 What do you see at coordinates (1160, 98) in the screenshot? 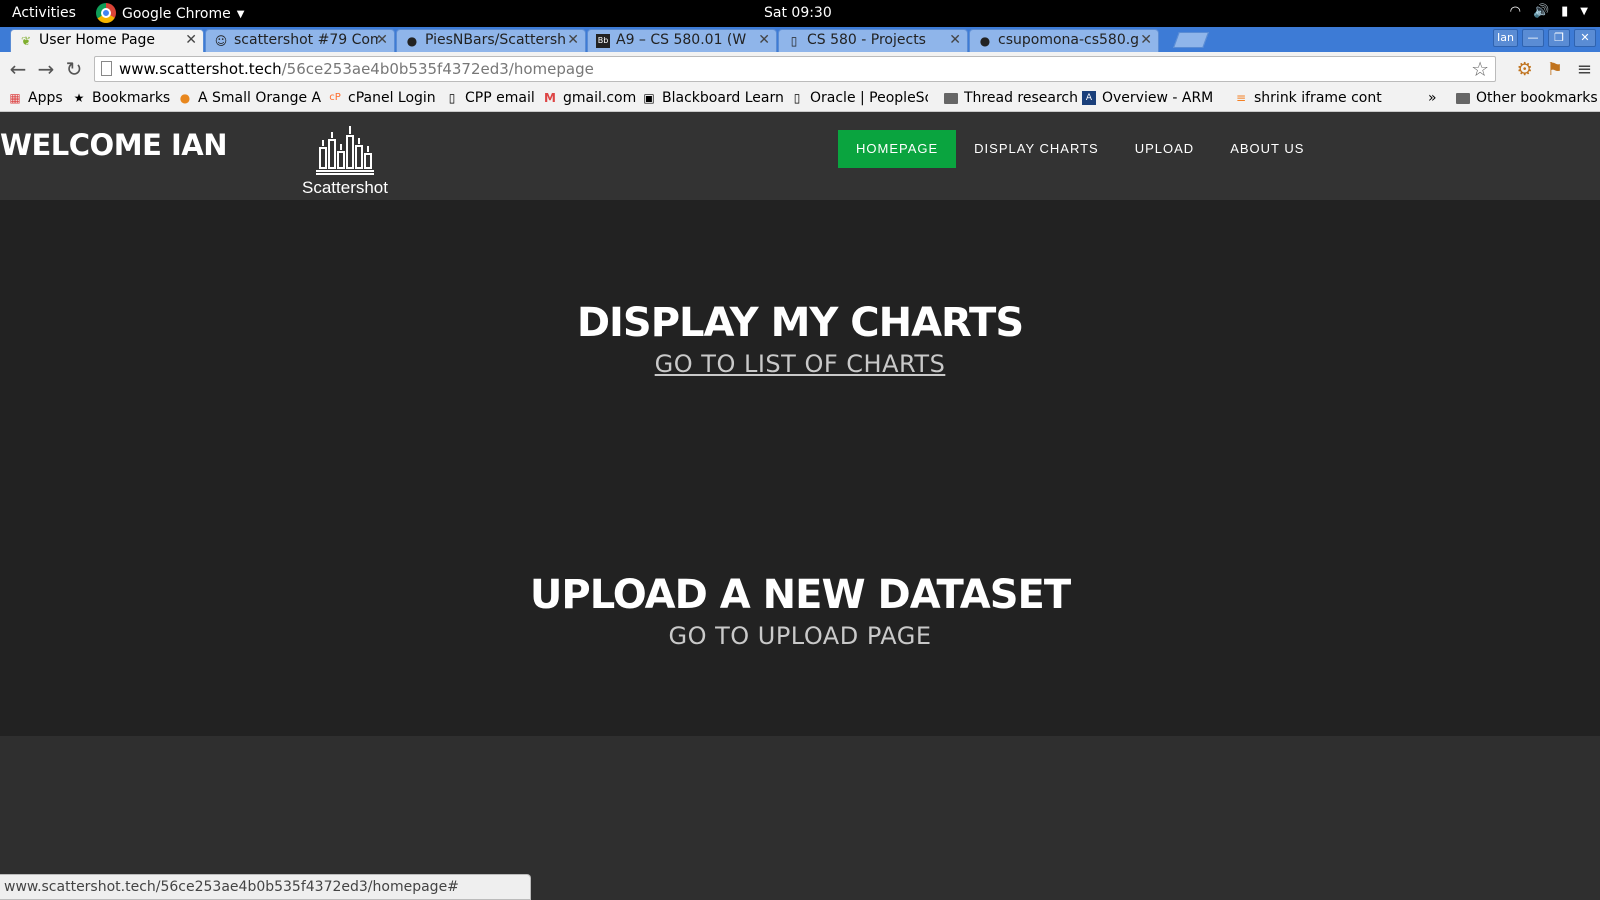
I see `bookmark-label: Overview - ARM (` at bounding box center [1160, 98].